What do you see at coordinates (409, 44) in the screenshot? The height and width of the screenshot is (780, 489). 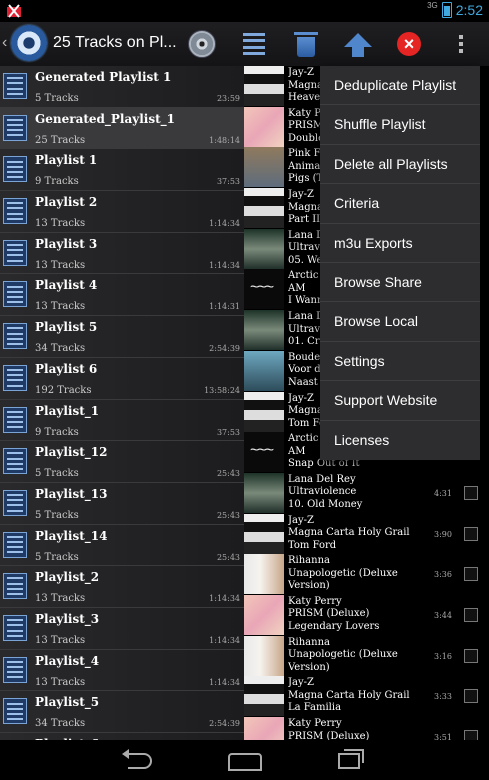 I see `close-button: ×` at bounding box center [409, 44].